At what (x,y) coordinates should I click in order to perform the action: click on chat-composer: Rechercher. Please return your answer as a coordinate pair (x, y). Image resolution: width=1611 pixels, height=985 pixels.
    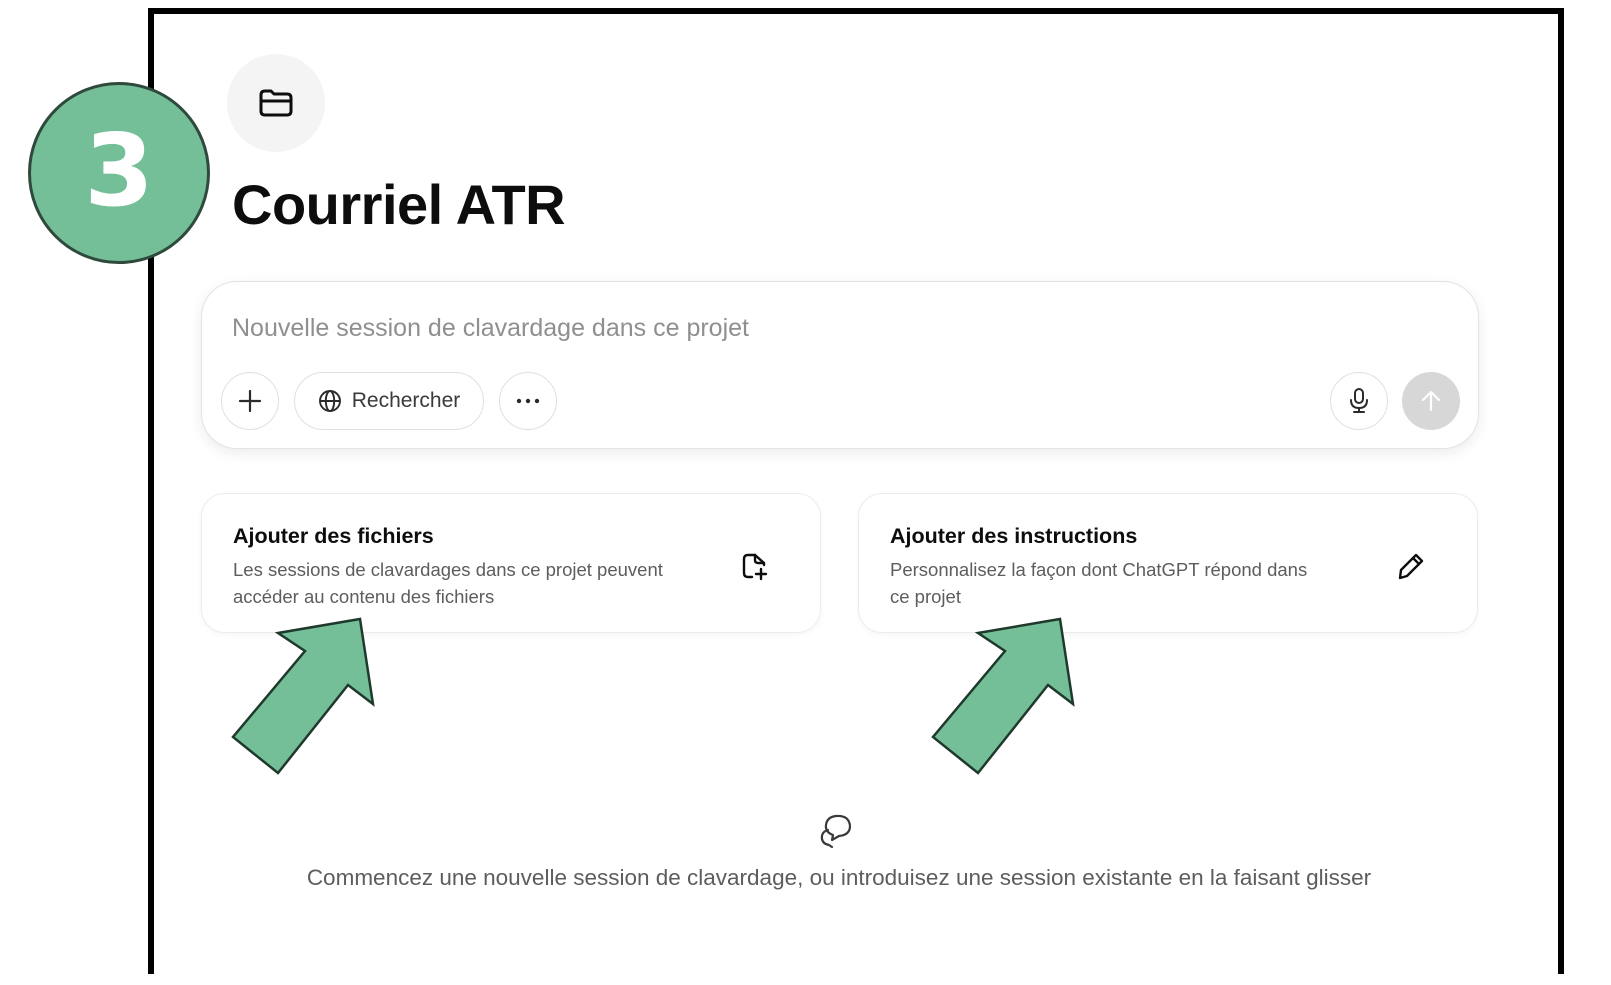
    Looking at the image, I should click on (840, 365).